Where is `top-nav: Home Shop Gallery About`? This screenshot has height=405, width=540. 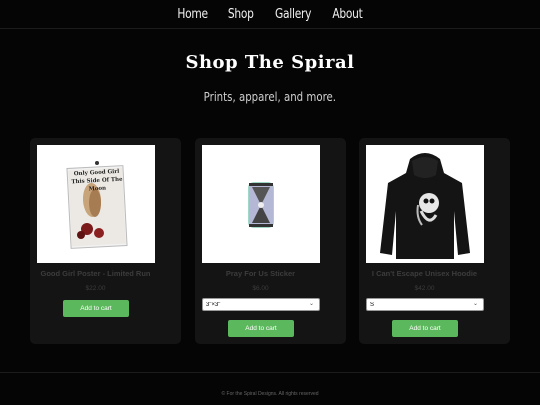 top-nav: Home Shop Gallery About is located at coordinates (270, 14).